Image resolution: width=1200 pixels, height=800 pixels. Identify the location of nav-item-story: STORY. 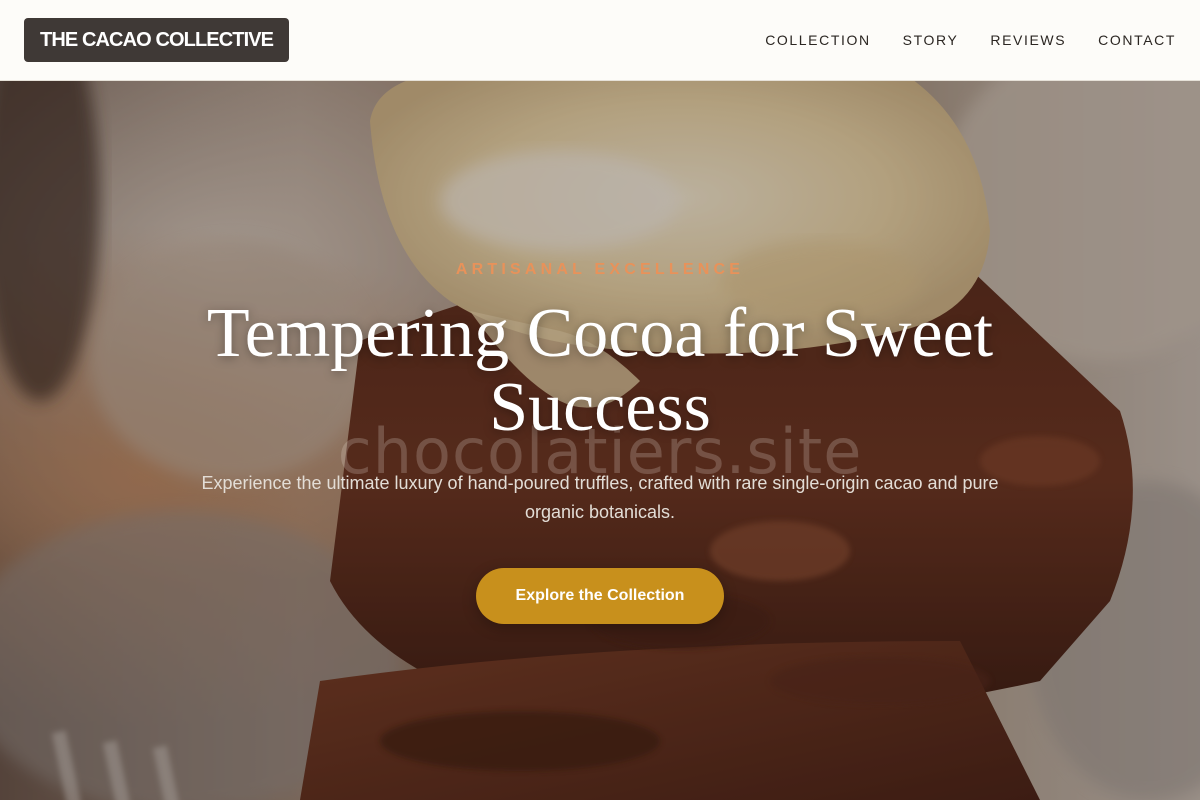
(931, 40).